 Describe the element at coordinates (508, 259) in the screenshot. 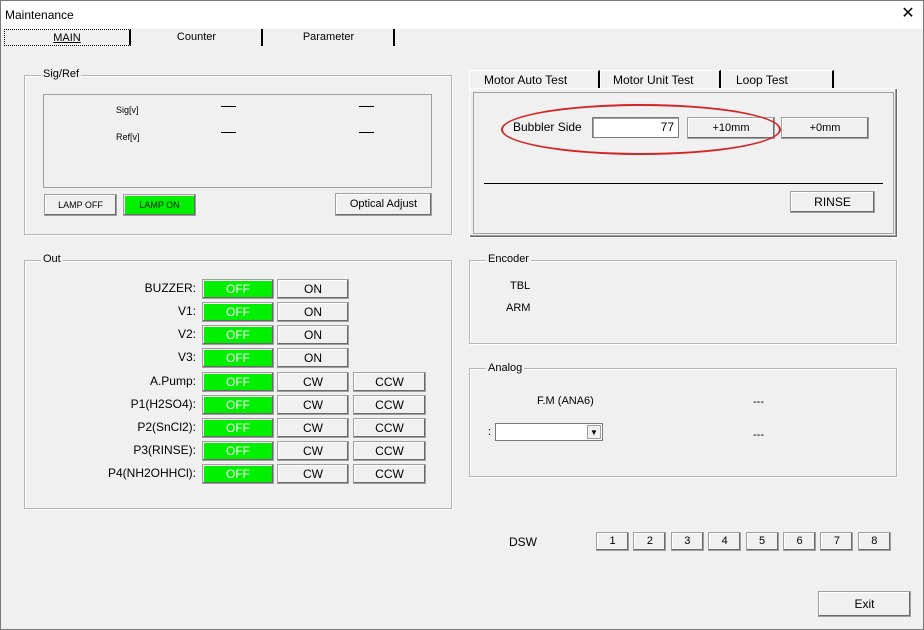

I see `encoder-title: Encoder` at that location.